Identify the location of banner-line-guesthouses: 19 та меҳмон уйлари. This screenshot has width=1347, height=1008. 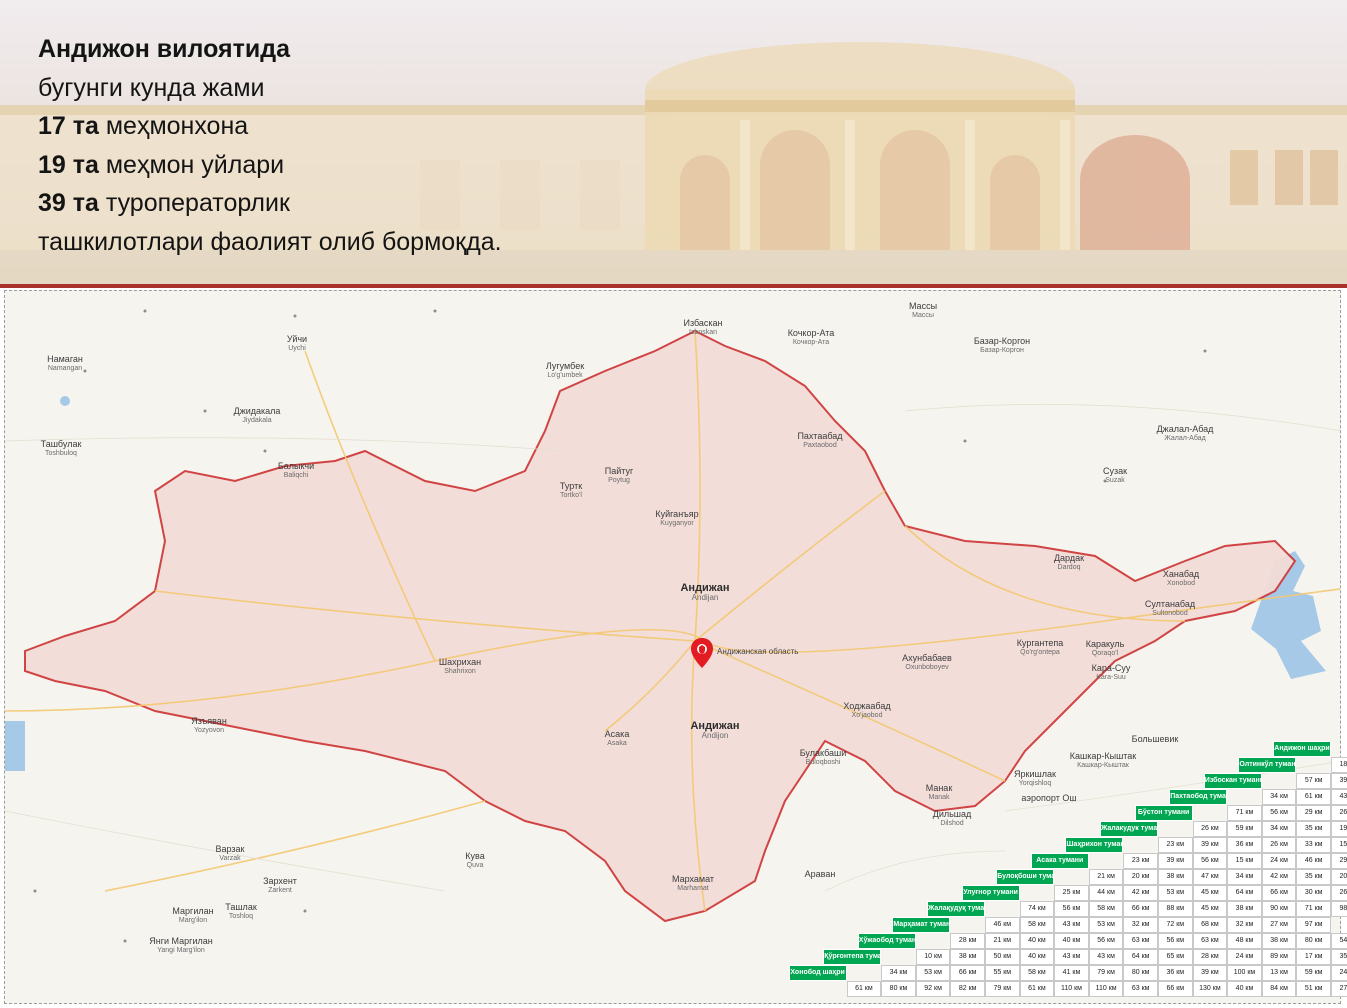
(161, 164).